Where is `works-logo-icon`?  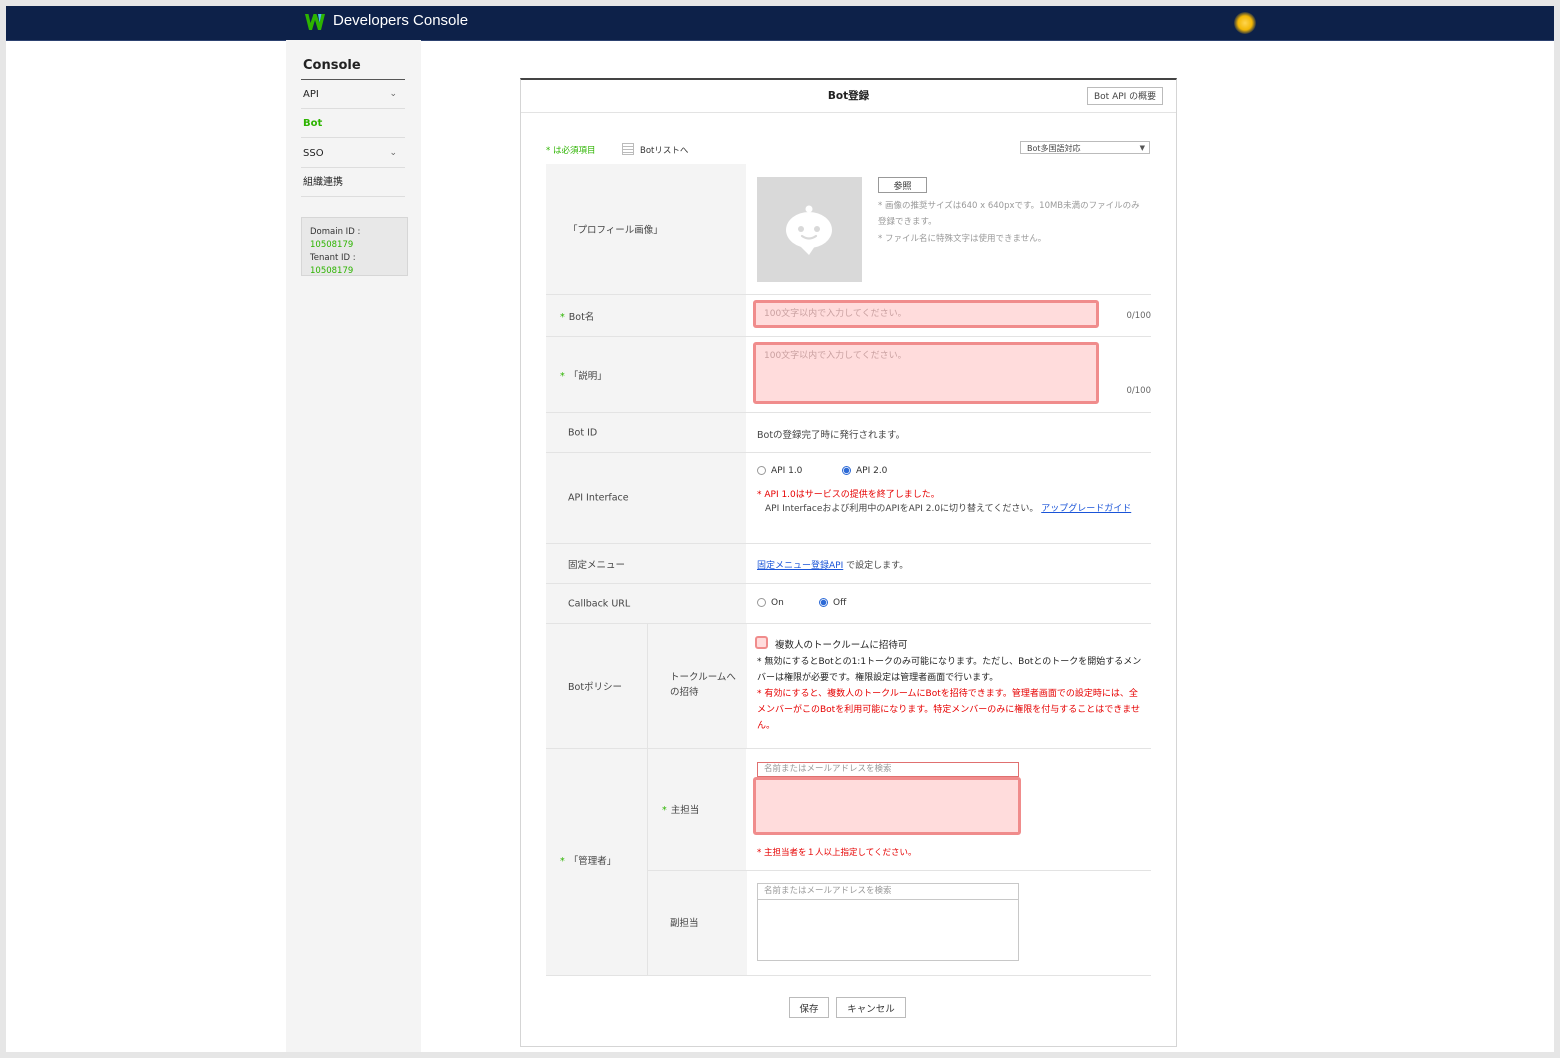
works-logo-icon is located at coordinates (315, 22).